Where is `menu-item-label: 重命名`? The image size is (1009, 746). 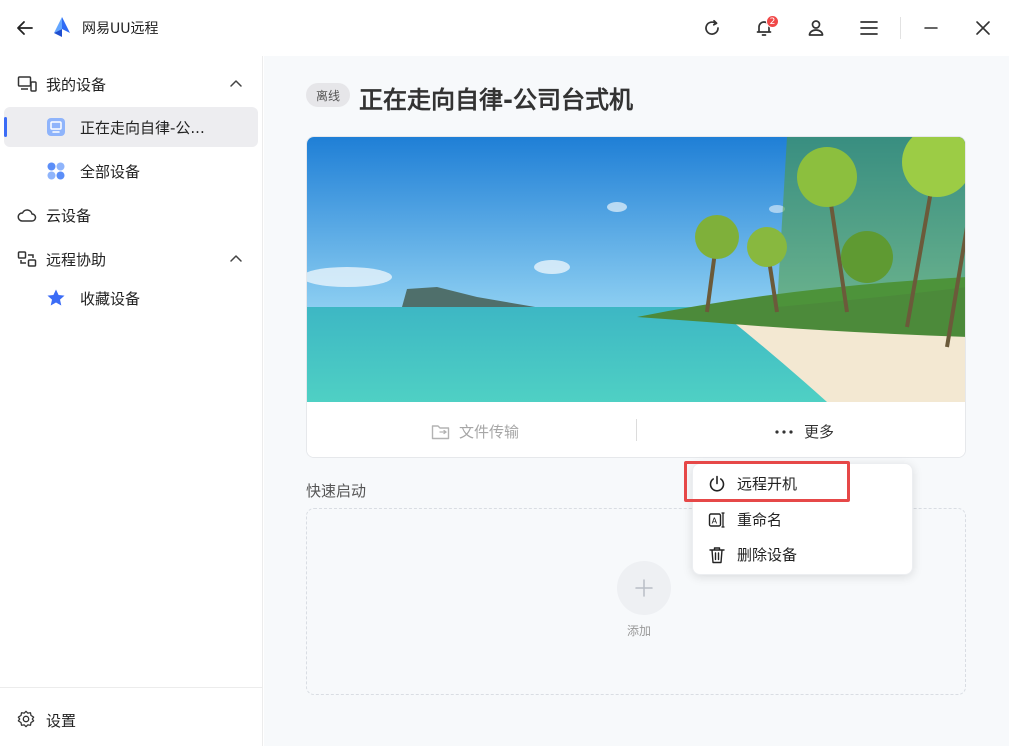 menu-item-label: 重命名 is located at coordinates (760, 519).